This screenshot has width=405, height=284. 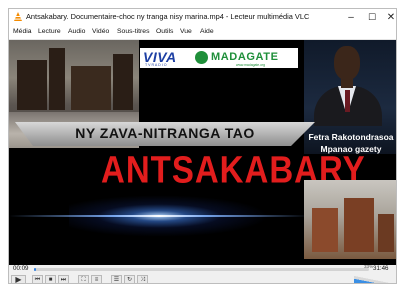 I want to click on loop-button: ↻, so click(x=129, y=279).